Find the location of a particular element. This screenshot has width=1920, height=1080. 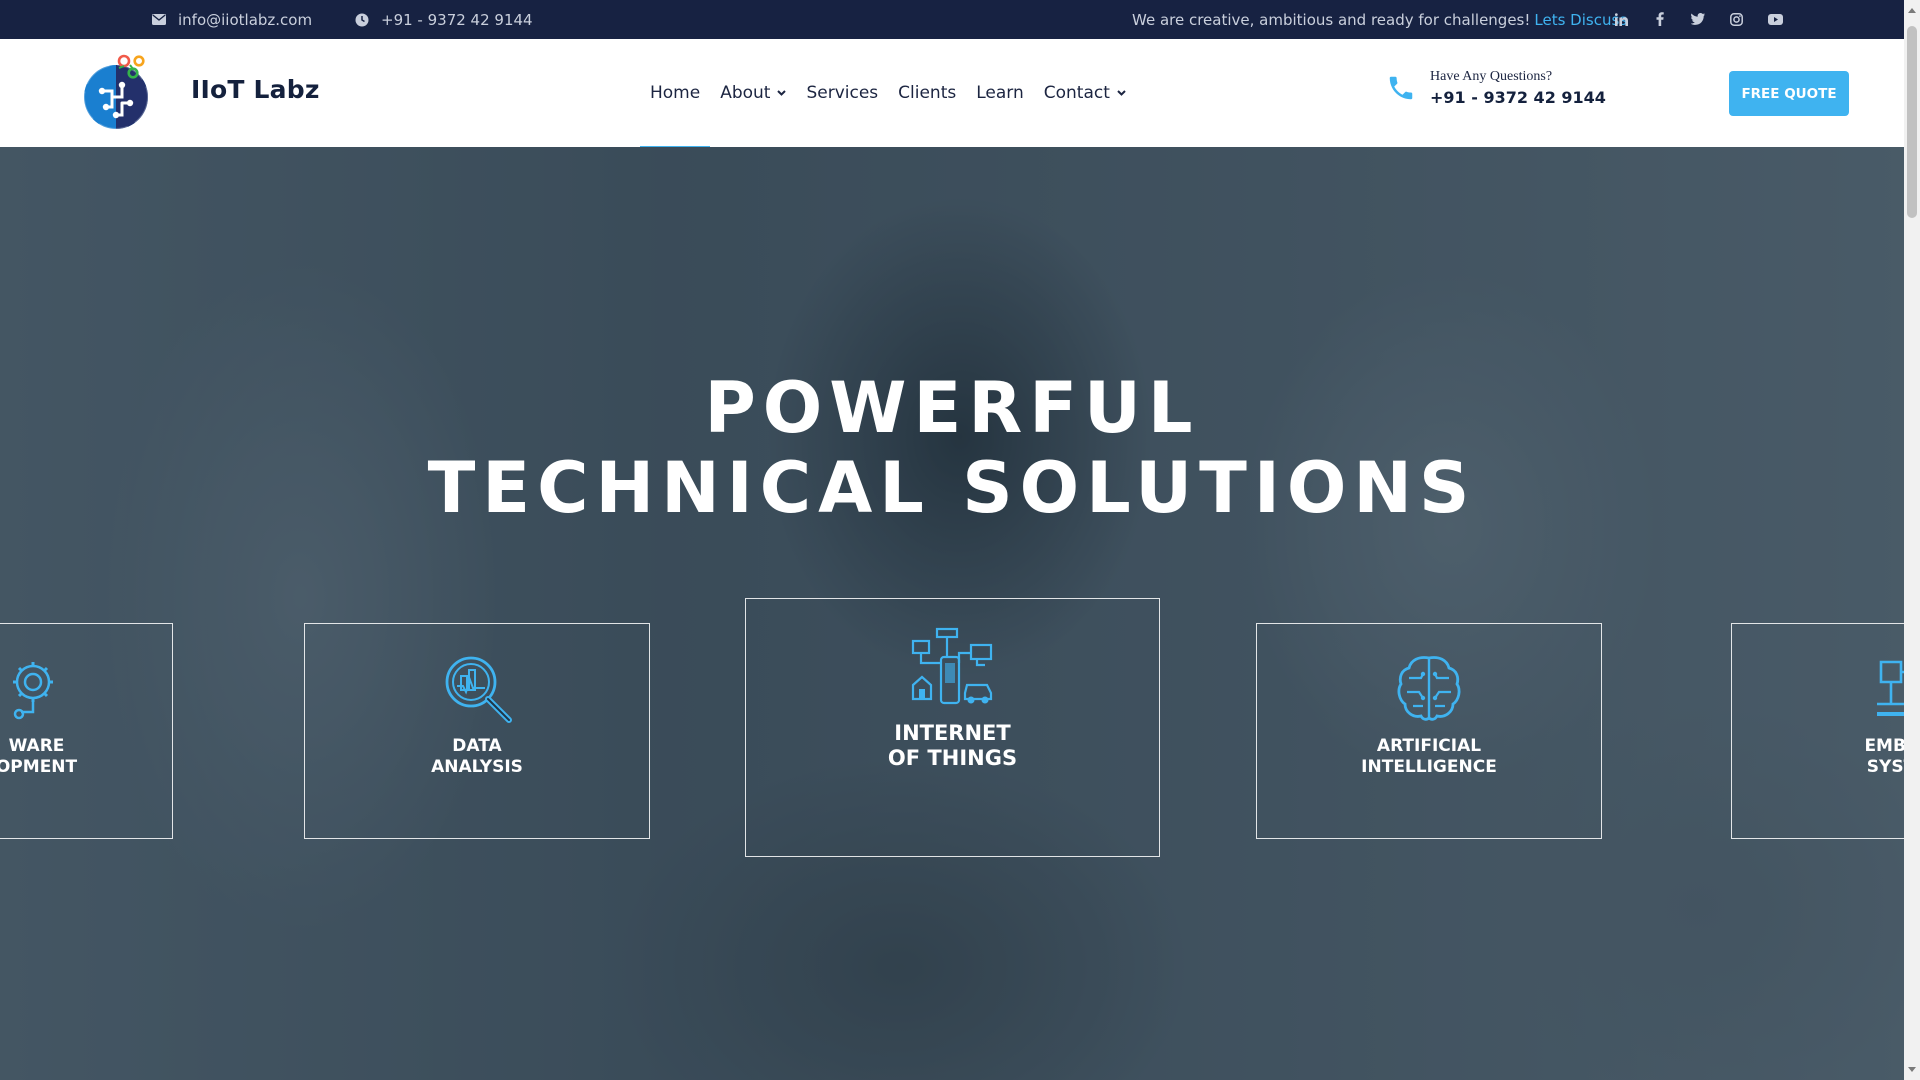

nav-services: Services is located at coordinates (842, 93).